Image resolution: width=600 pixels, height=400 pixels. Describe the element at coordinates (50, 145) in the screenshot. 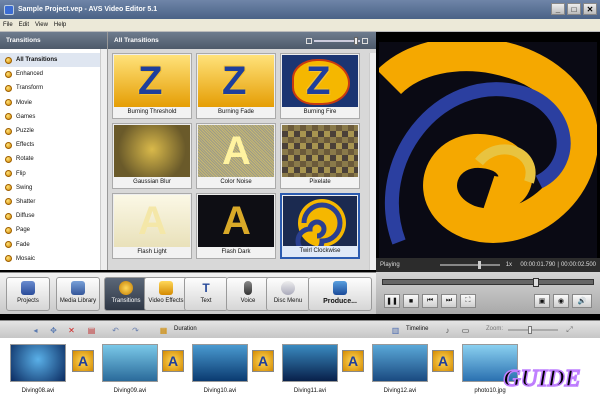

I see `category-item: Effects` at that location.